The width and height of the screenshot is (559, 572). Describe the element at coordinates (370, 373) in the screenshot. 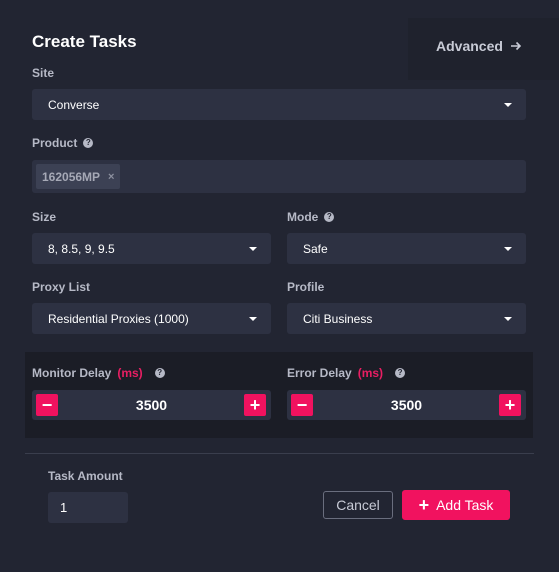

I see `error-delay-unit: (ms)` at that location.